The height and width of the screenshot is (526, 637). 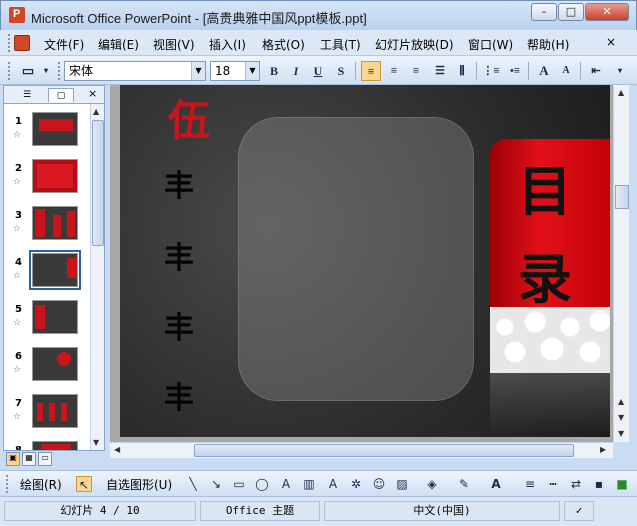 I want to click on font-color-icon: A, so click(x=496, y=484).